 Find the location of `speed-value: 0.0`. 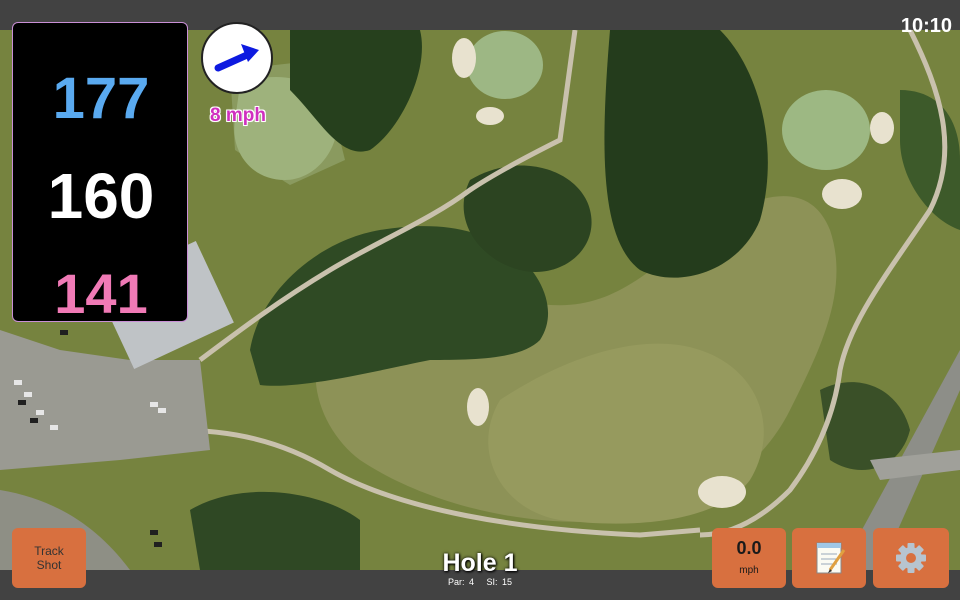

speed-value: 0.0 is located at coordinates (749, 548).